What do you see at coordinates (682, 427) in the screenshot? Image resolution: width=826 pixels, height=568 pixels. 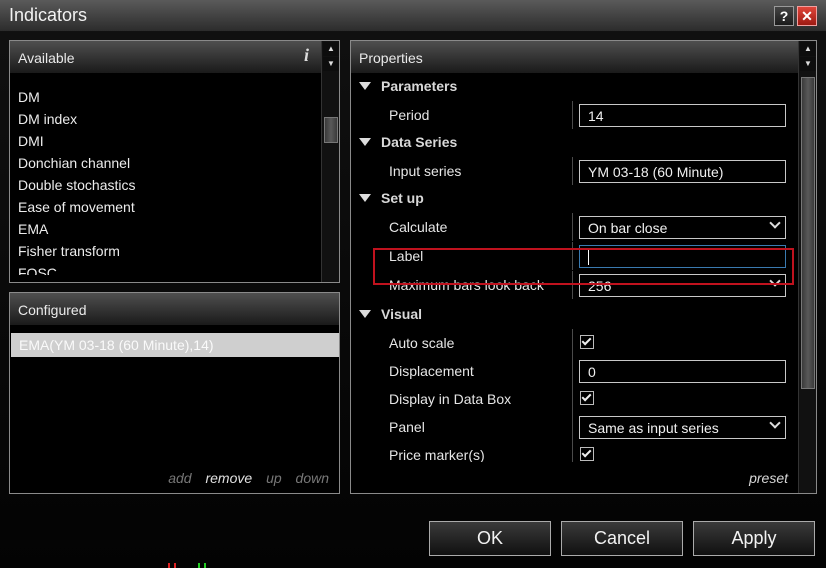 I see `panel-dropdown: Same as input series` at bounding box center [682, 427].